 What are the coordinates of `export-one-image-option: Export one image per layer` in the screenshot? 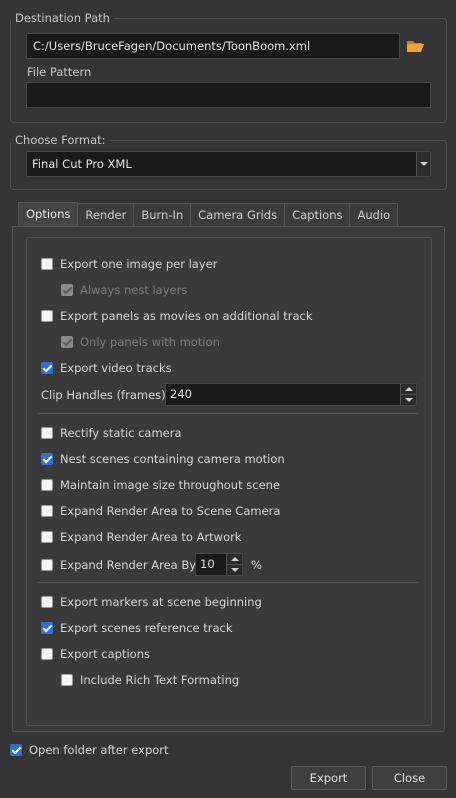 It's located at (129, 264).